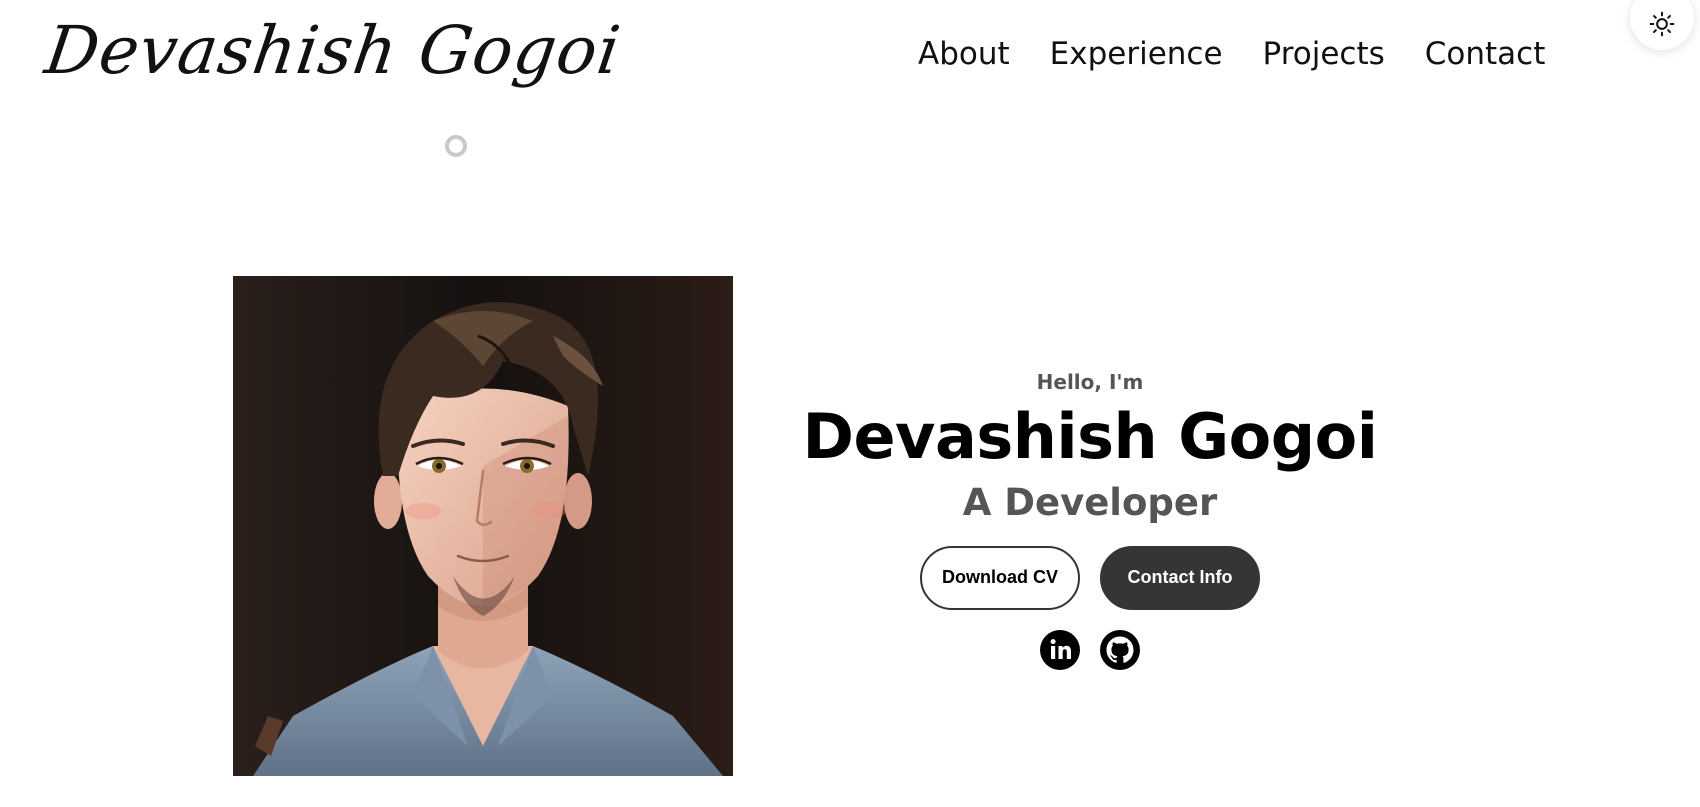  What do you see at coordinates (1324, 54) in the screenshot?
I see `nav-link-projects: Projects` at bounding box center [1324, 54].